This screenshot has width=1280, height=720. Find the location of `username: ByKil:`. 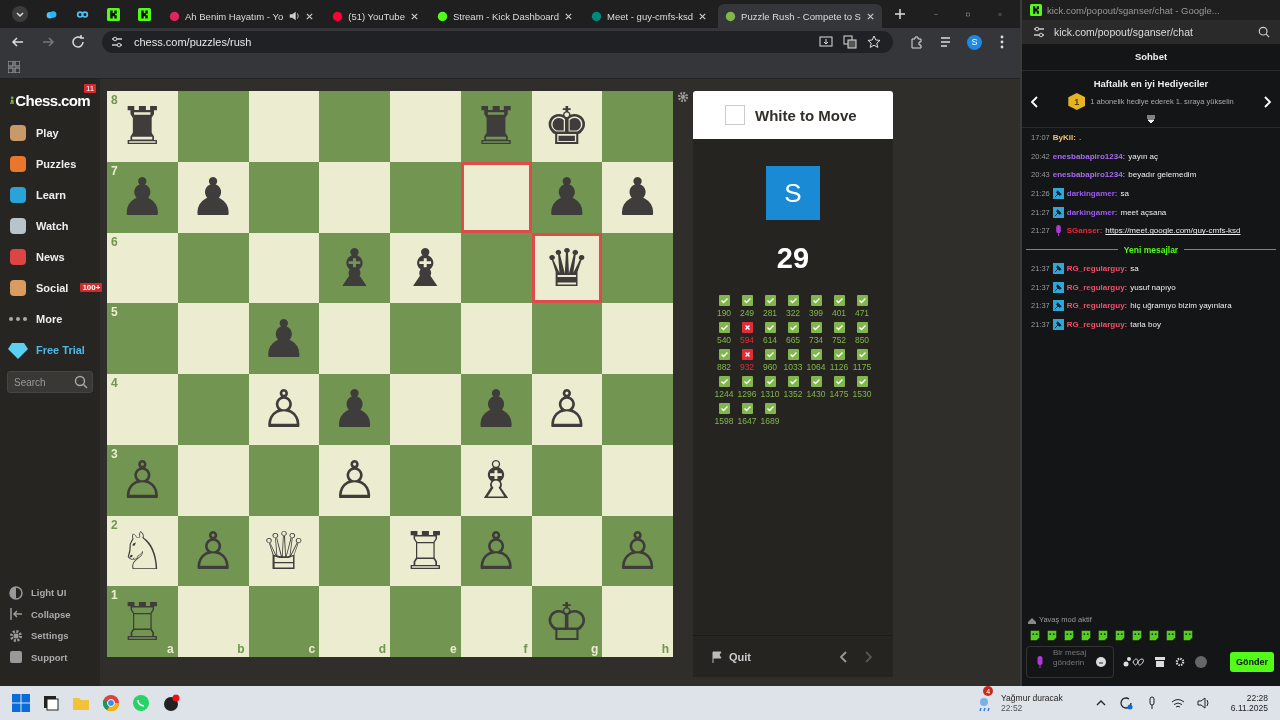

username: ByKil: is located at coordinates (1064, 137).